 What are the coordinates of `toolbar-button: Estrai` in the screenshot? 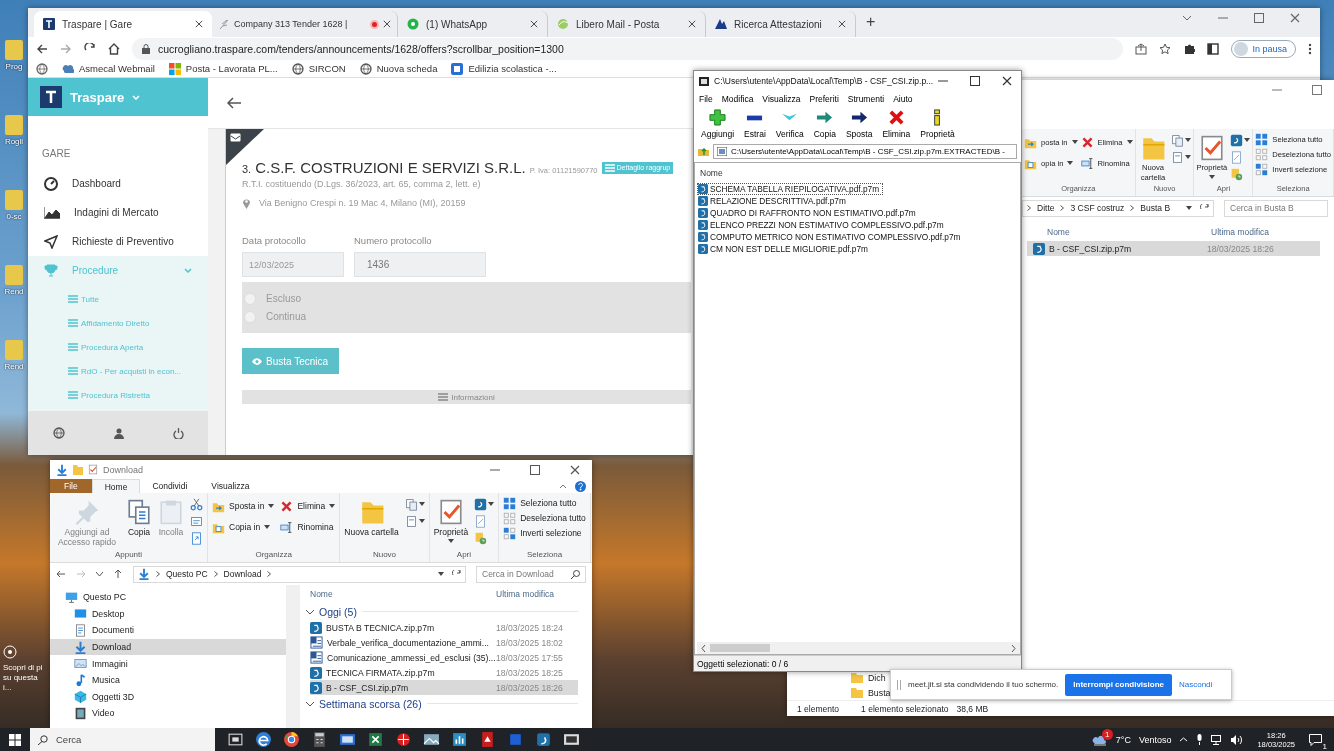 It's located at (755, 124).